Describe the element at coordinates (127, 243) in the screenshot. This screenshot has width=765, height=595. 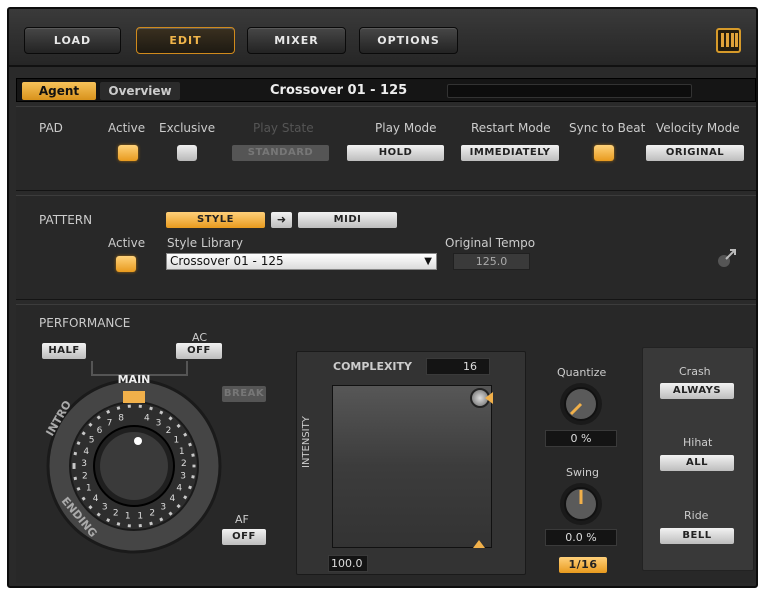
I see `pattern-active-label: Active` at that location.